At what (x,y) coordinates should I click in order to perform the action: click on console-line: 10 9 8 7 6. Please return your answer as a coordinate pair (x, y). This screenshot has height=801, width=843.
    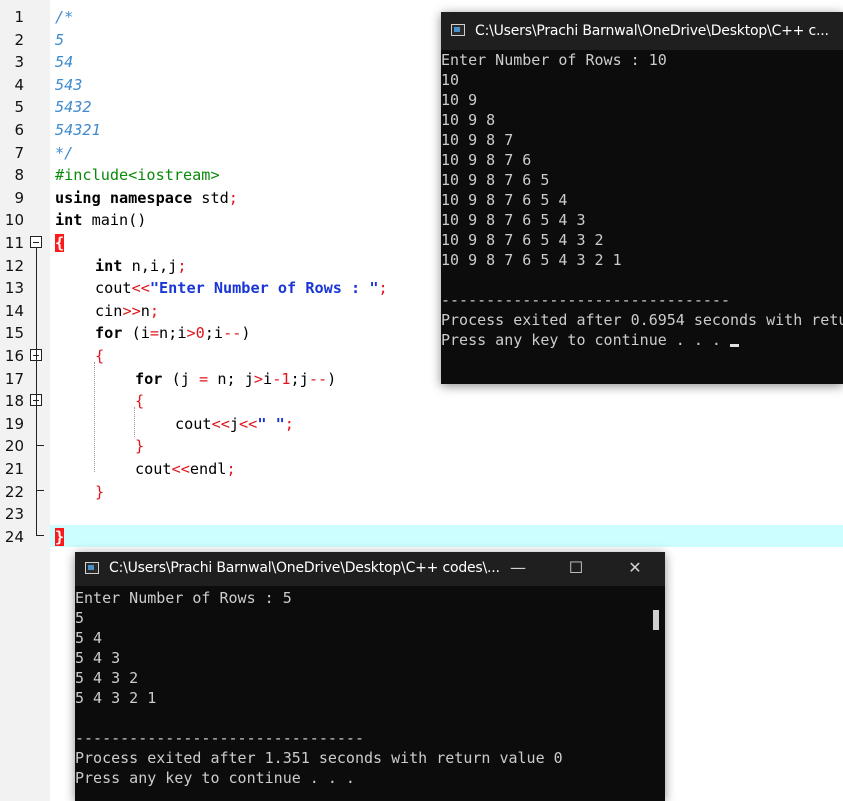
    Looking at the image, I should click on (486, 160).